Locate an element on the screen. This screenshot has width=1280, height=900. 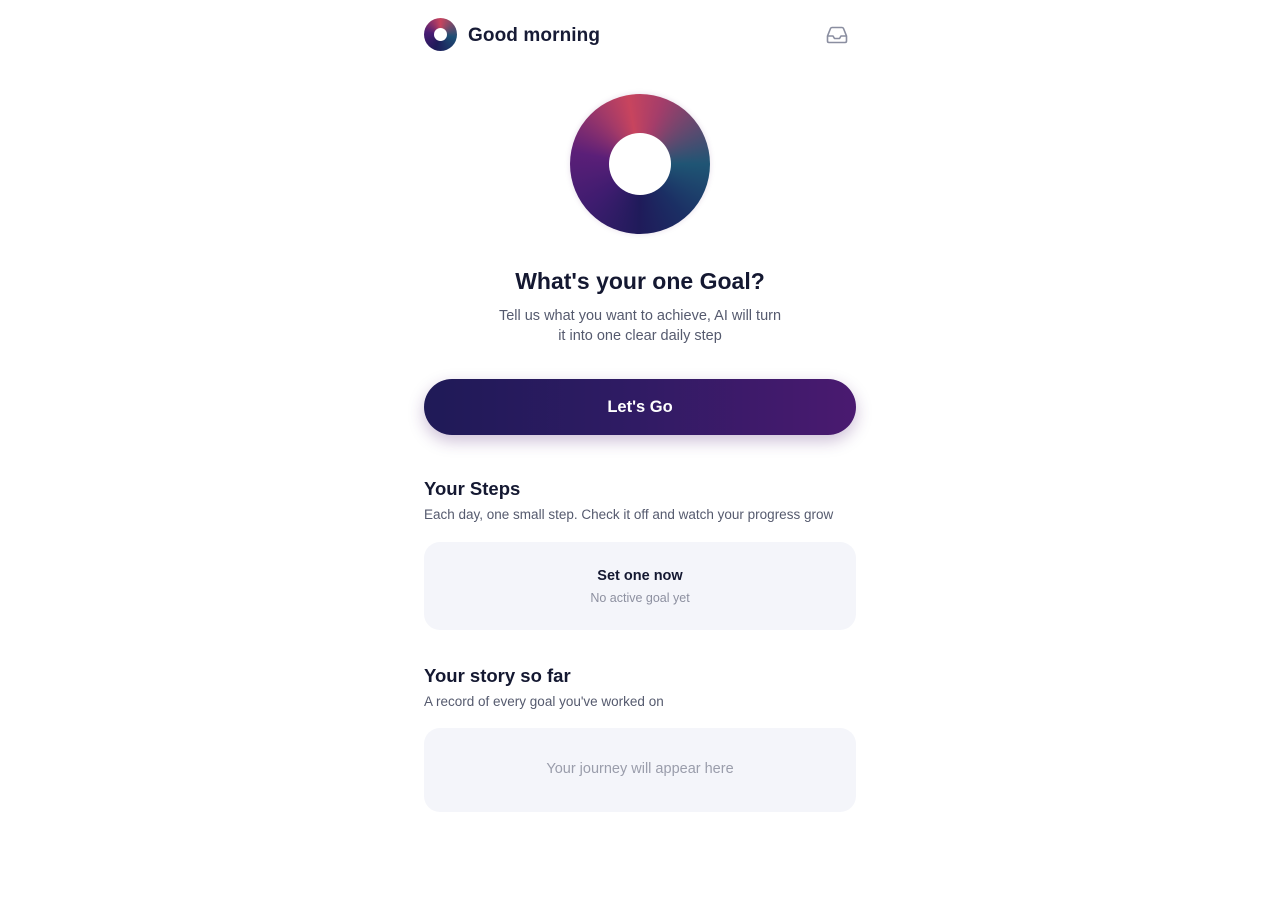
lets-go-button: Let's Go is located at coordinates (640, 407).